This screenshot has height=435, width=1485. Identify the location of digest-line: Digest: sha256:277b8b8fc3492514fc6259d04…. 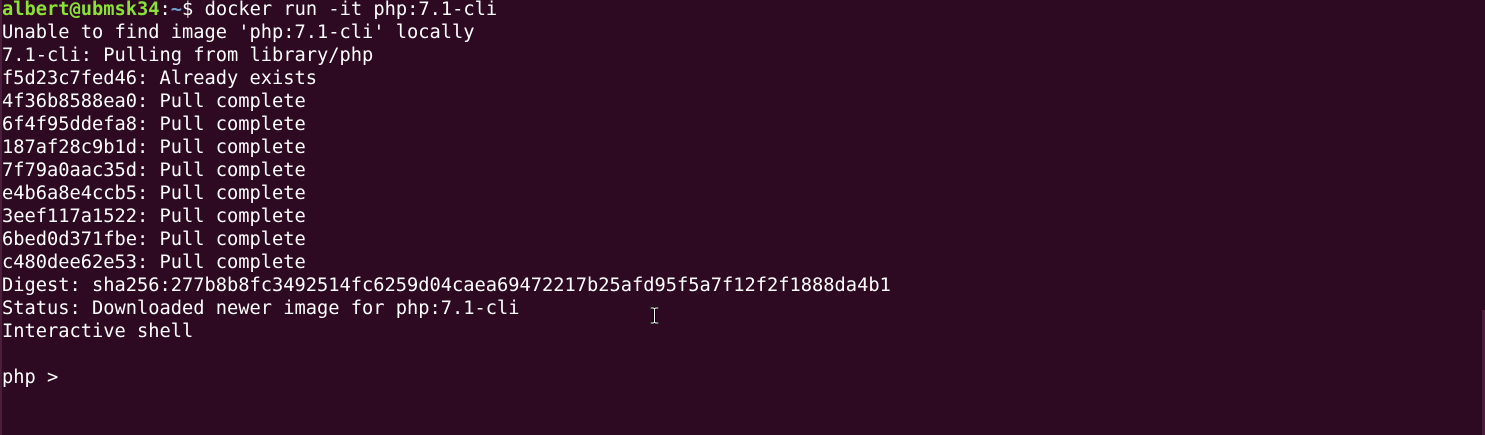
(446, 285).